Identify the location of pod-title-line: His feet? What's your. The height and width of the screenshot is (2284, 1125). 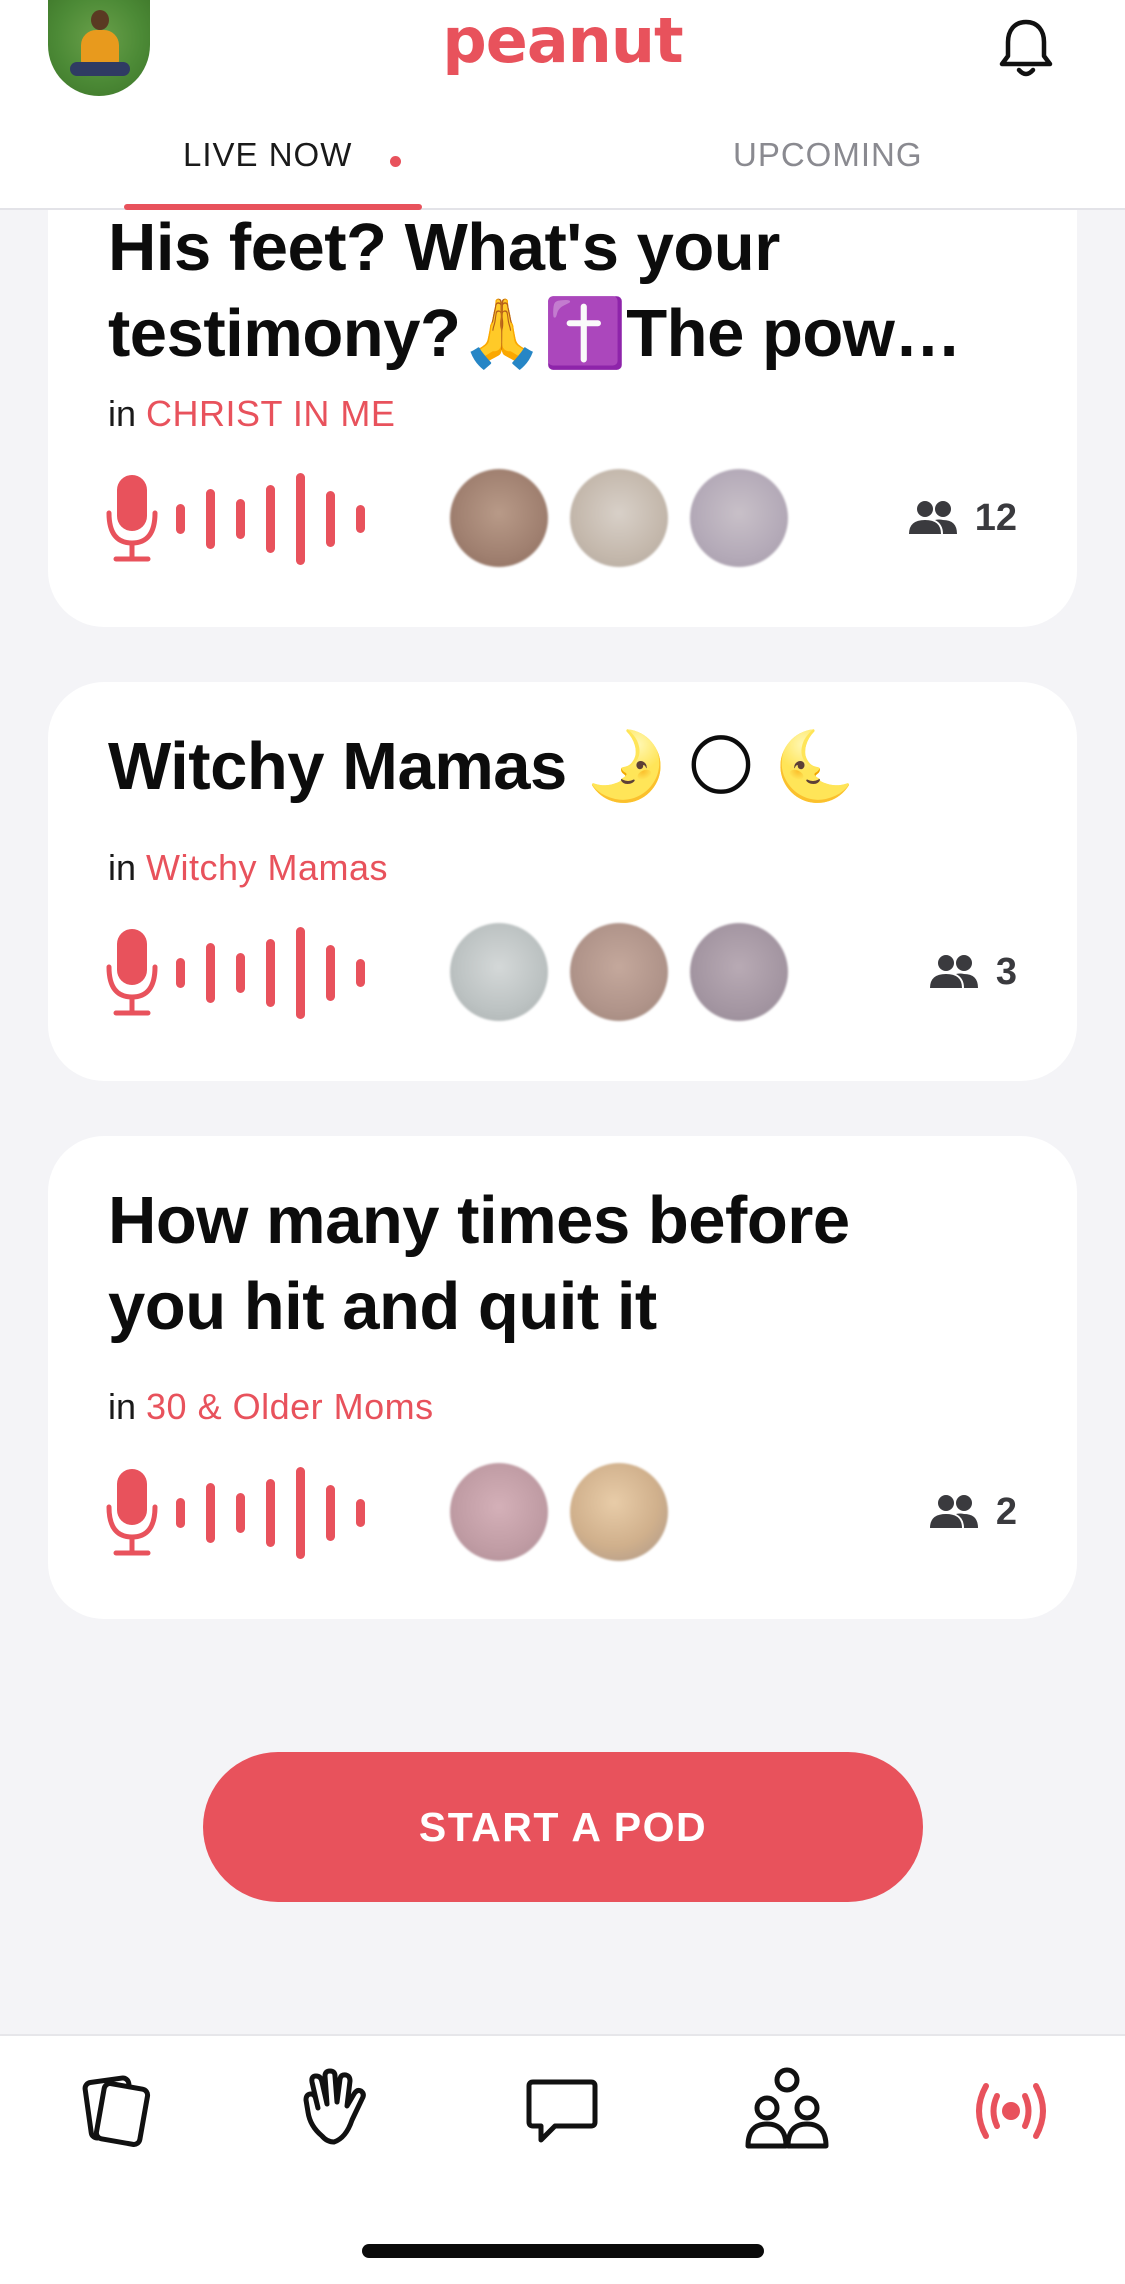
(444, 247).